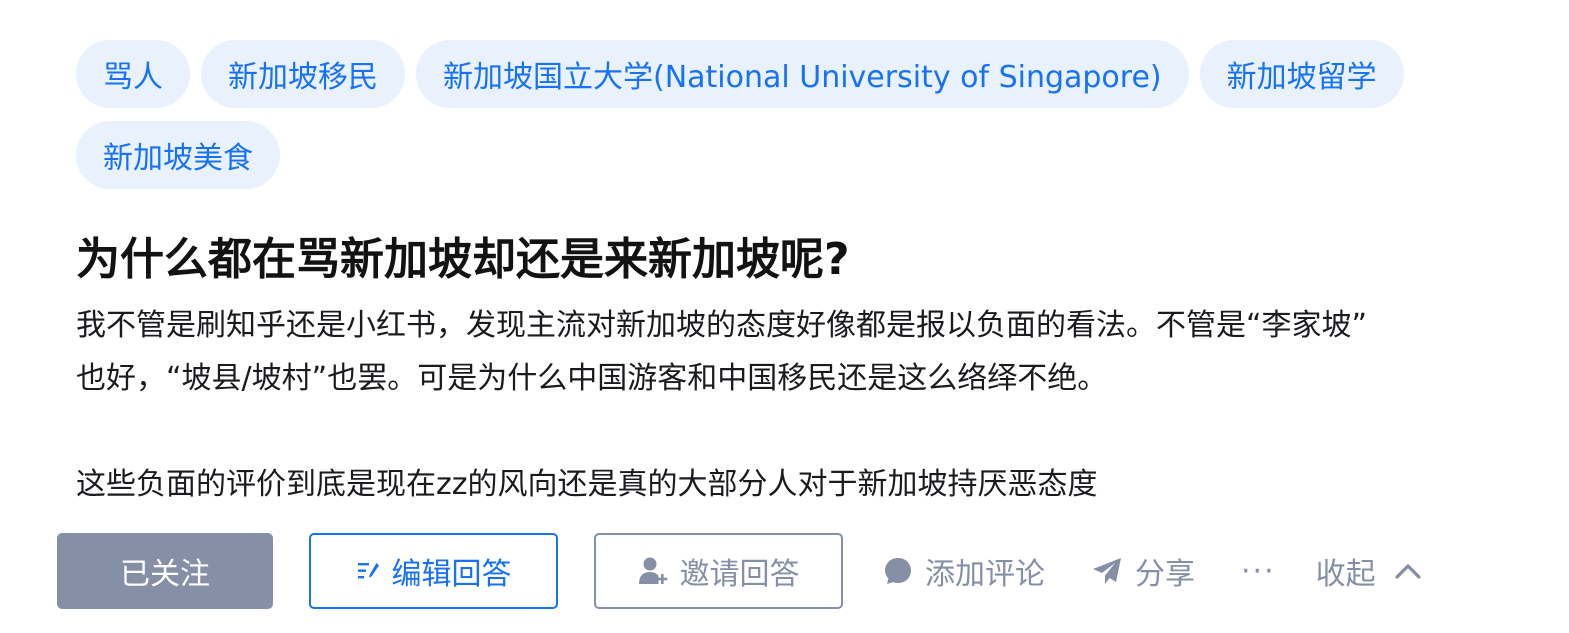 The height and width of the screenshot is (633, 1569). What do you see at coordinates (1165, 574) in the screenshot?
I see `share-label: 分享` at bounding box center [1165, 574].